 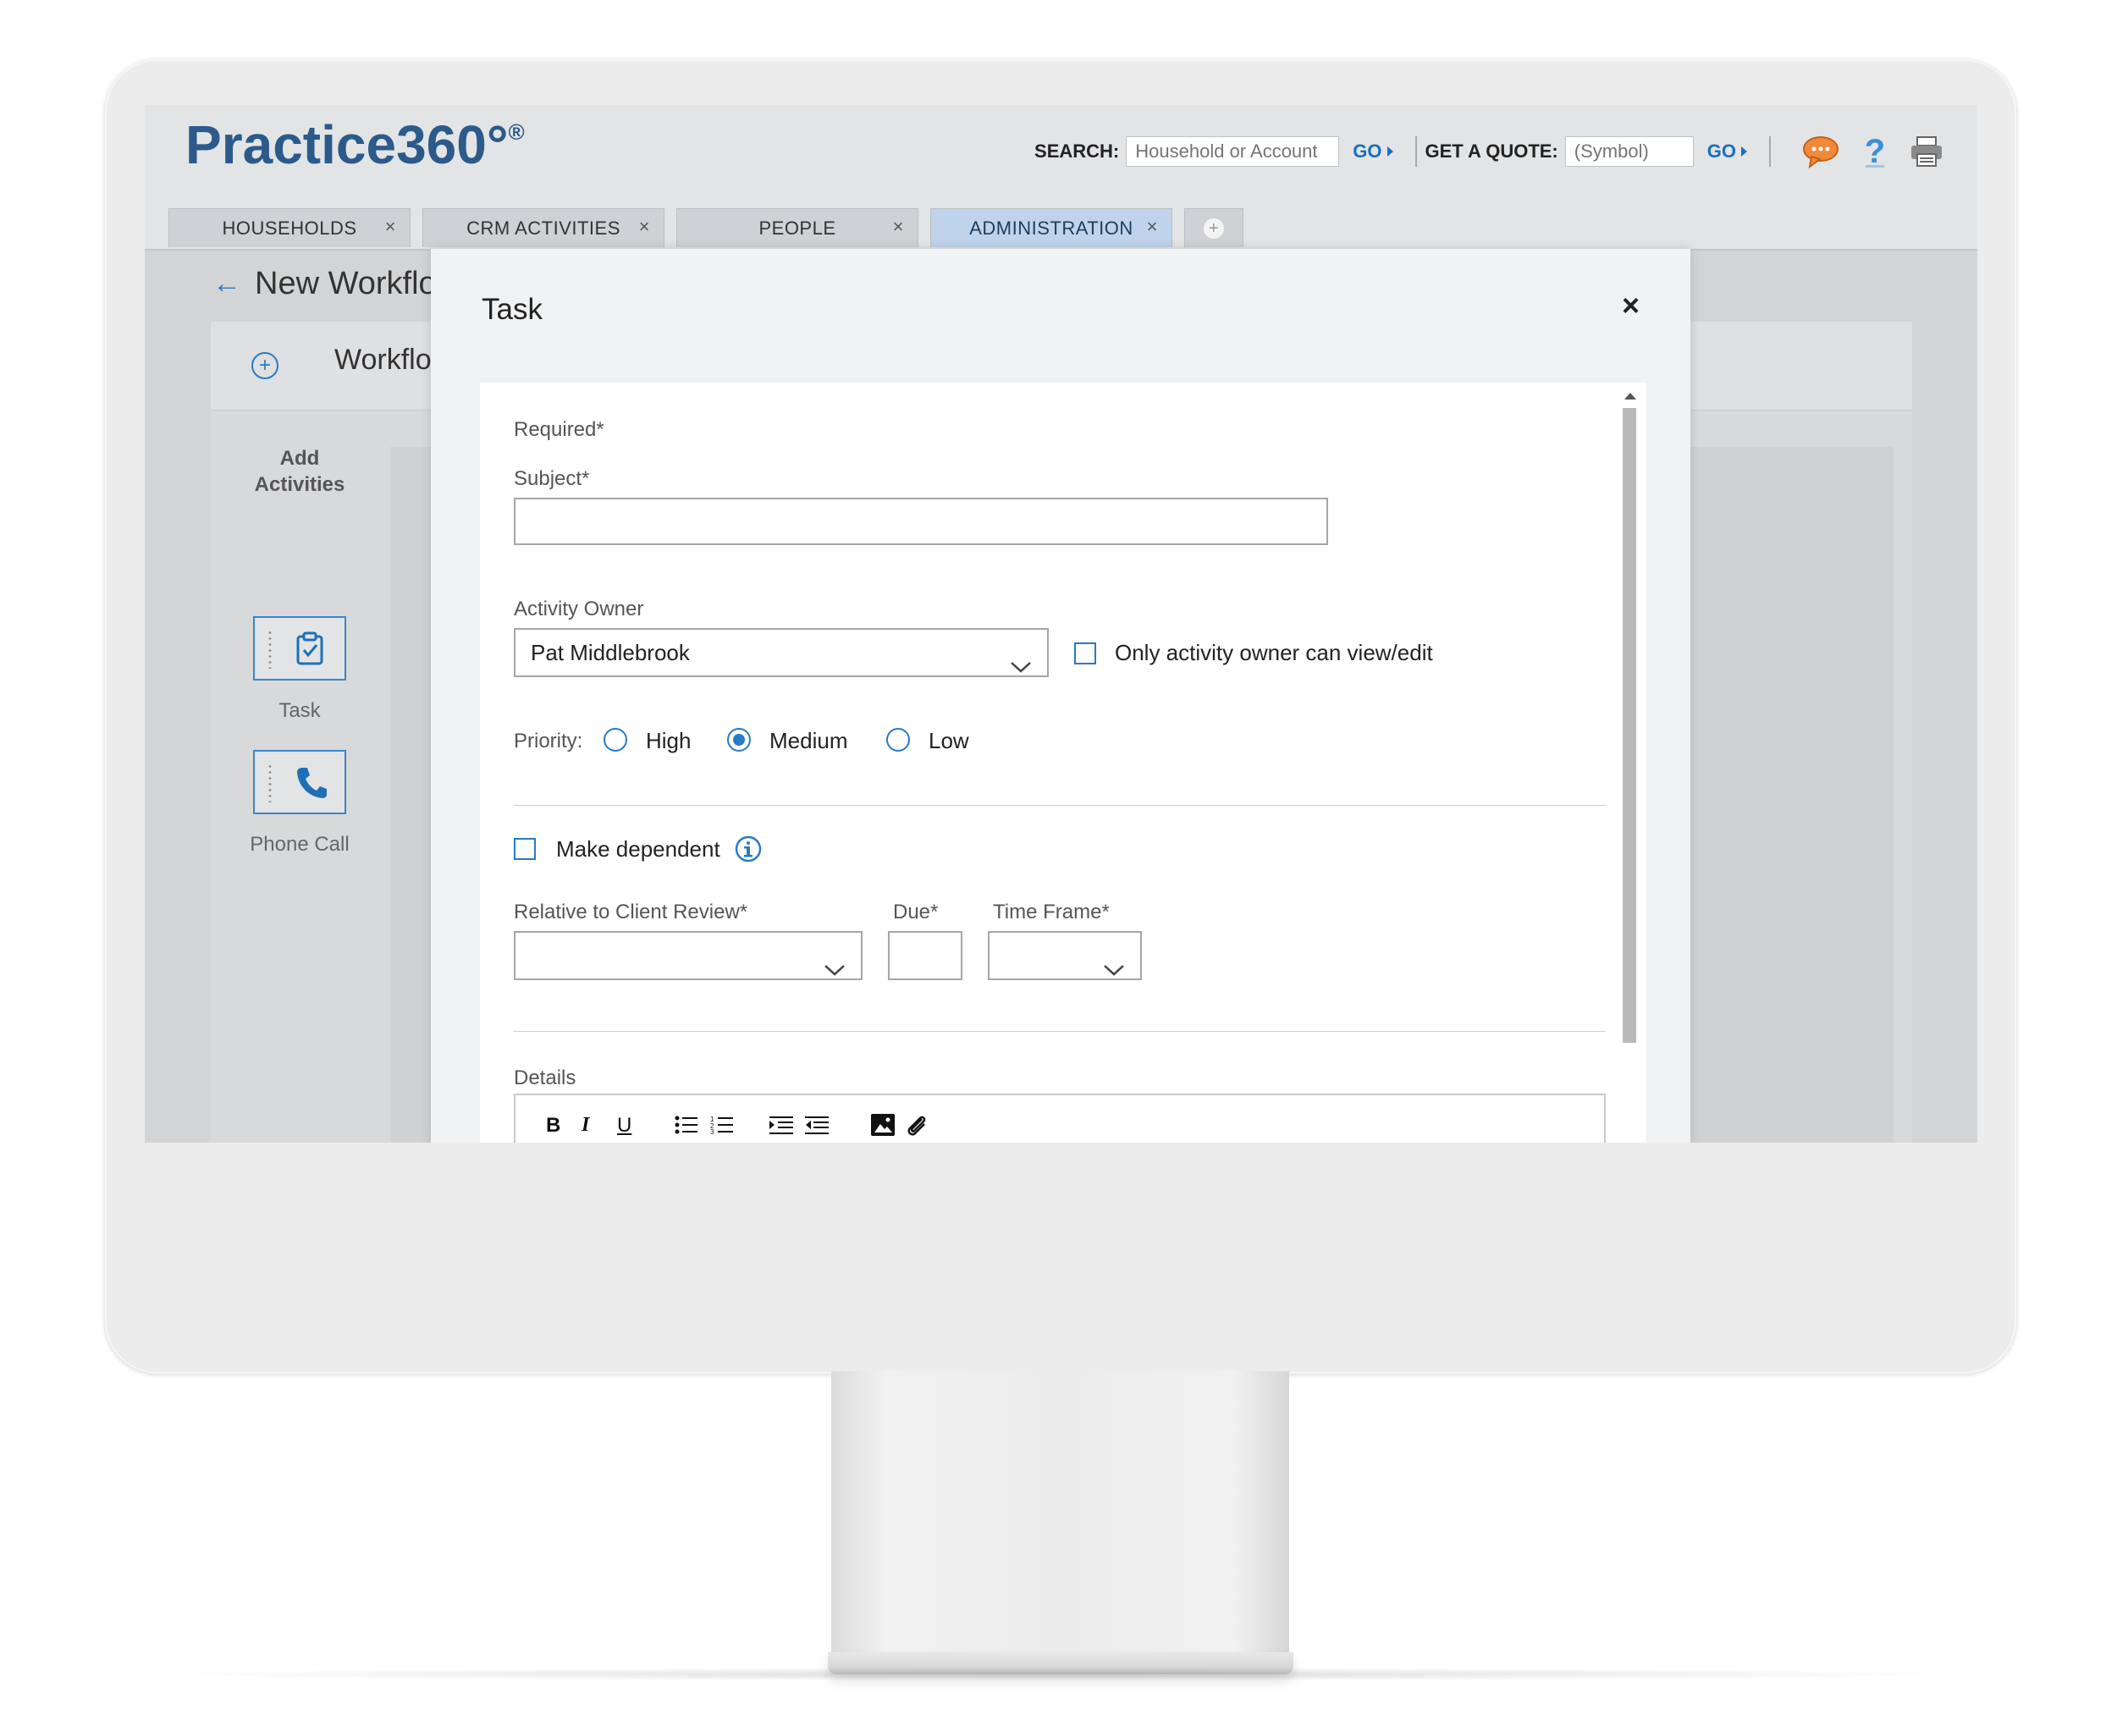 I want to click on household-search-input, so click(x=1233, y=151).